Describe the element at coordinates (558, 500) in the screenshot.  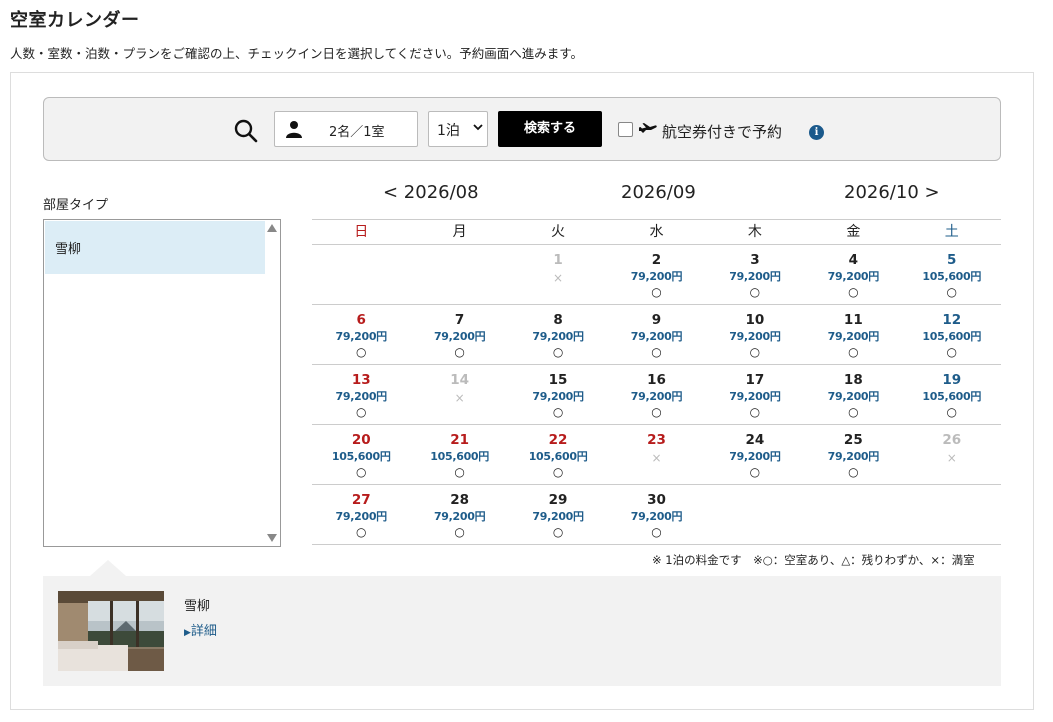
I see `day-number: 29` at that location.